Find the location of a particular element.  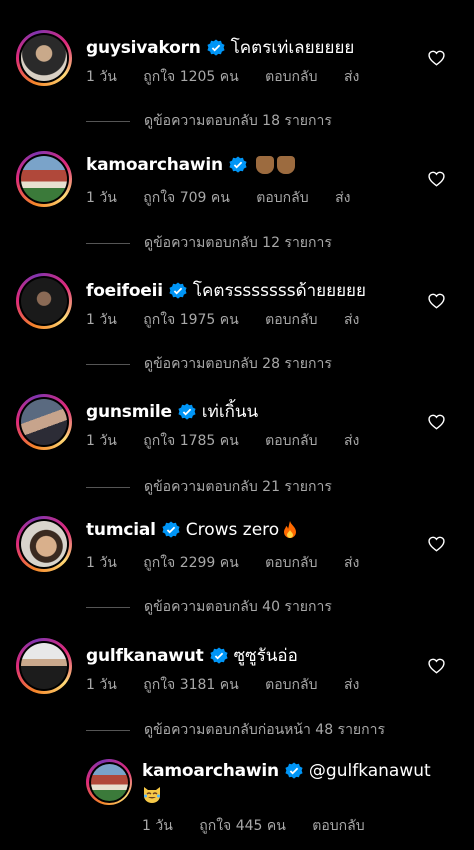

view-replies-label: ดูข้อความตอบกลับ 40 รายการ is located at coordinates (238, 607).